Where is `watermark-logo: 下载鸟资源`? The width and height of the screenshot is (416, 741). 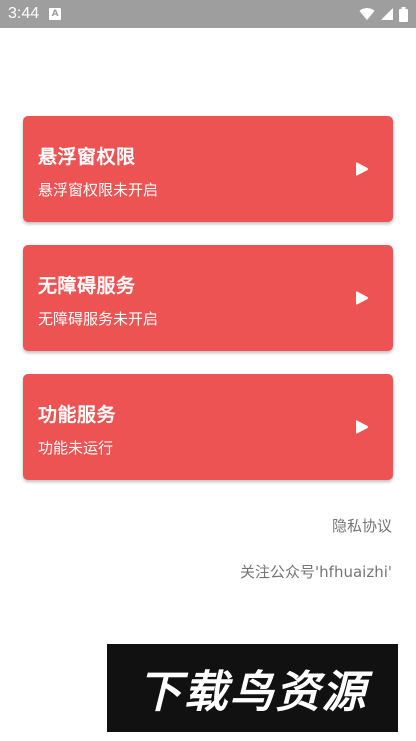 watermark-logo: 下载鸟资源 is located at coordinates (252, 688).